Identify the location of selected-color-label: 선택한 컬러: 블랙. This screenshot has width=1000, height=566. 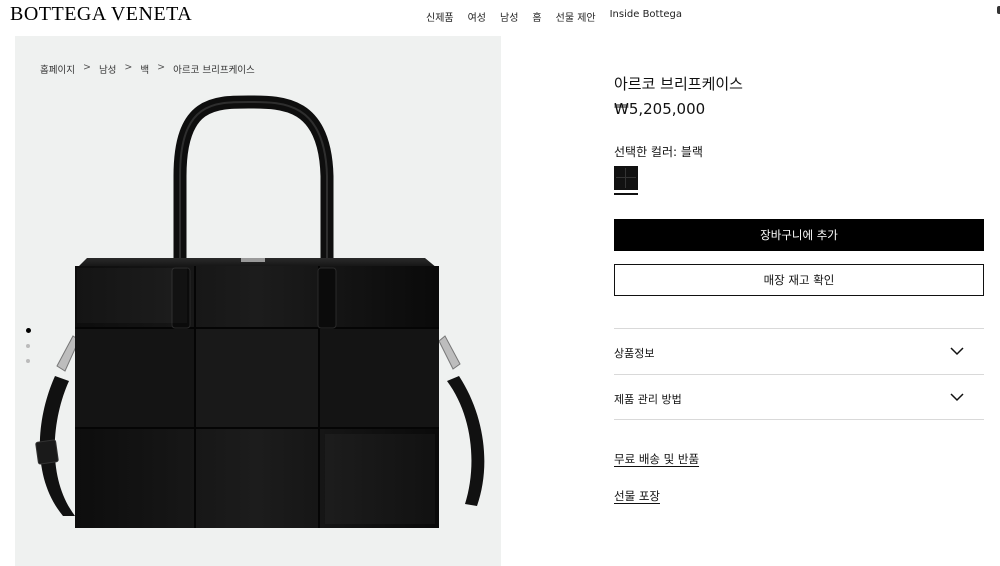
(658, 152).